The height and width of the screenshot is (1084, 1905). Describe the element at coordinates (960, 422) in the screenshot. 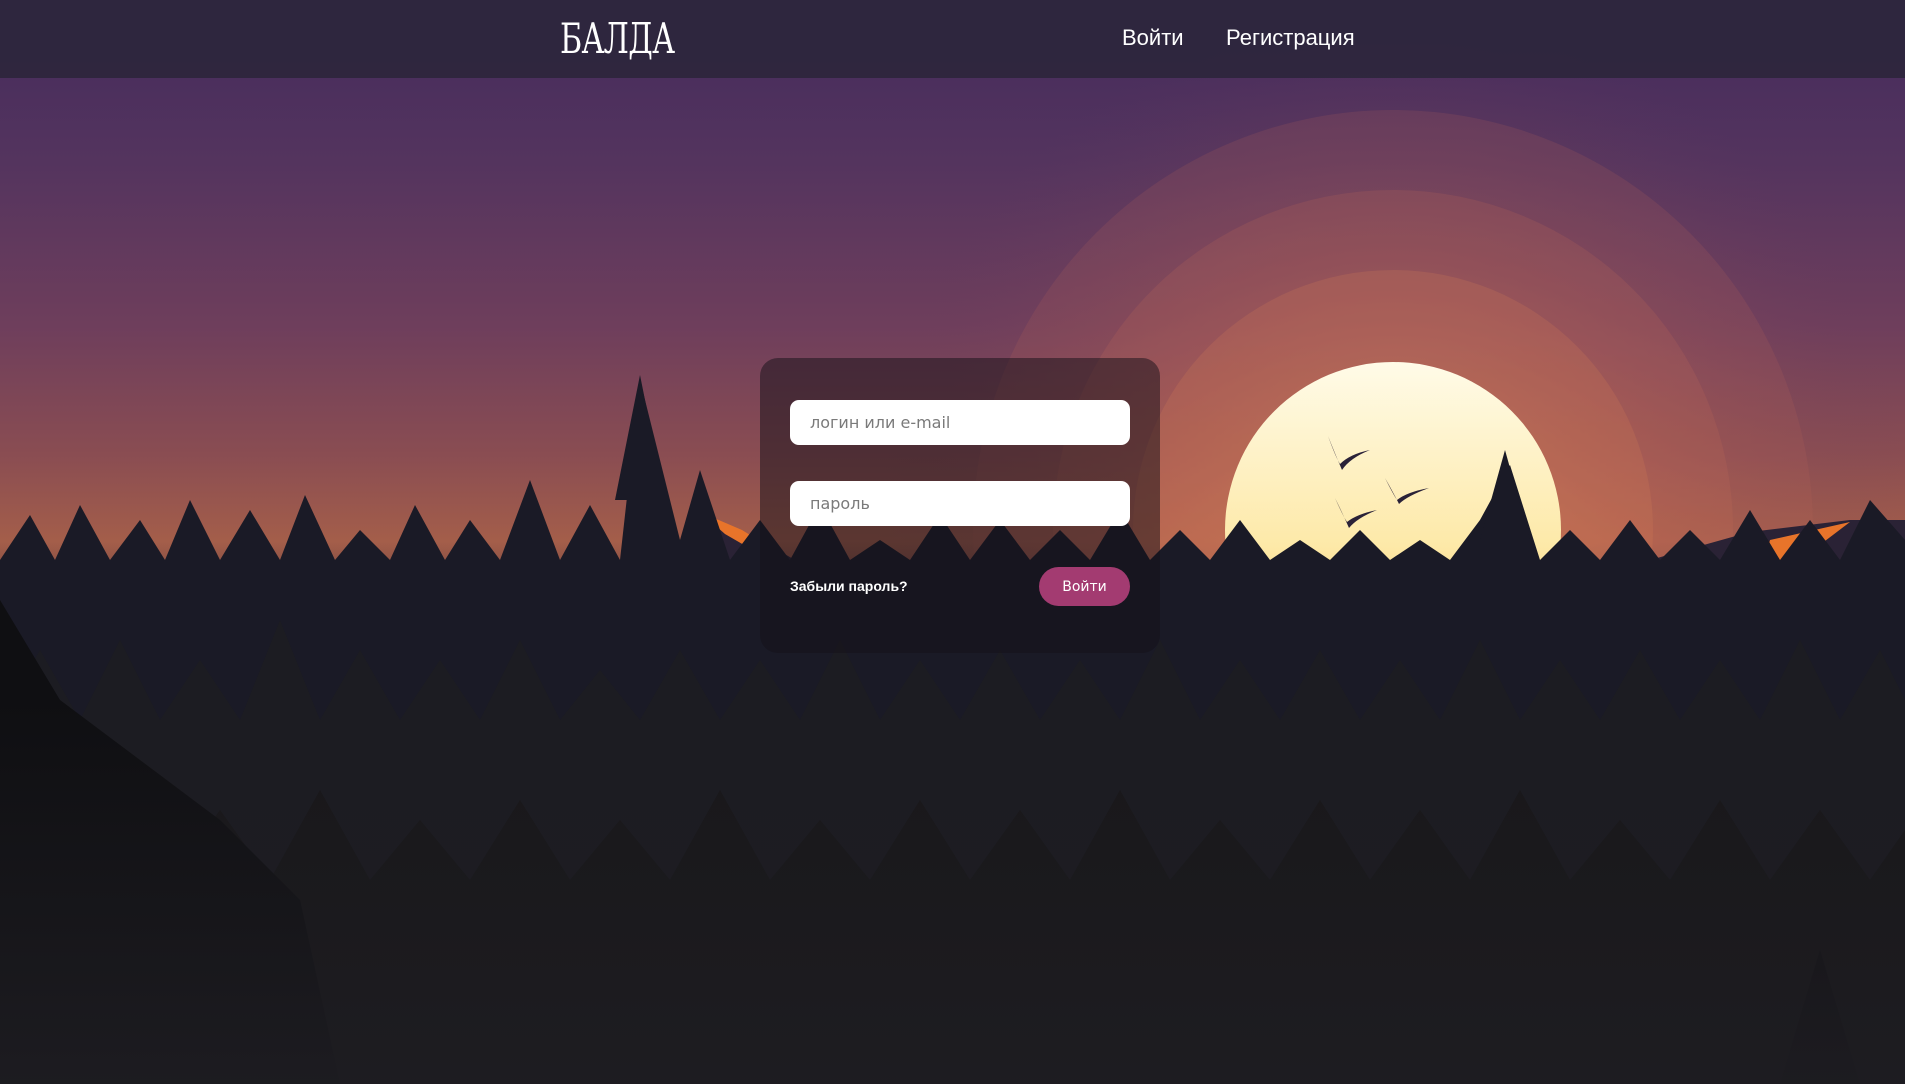

I see `login-input` at that location.